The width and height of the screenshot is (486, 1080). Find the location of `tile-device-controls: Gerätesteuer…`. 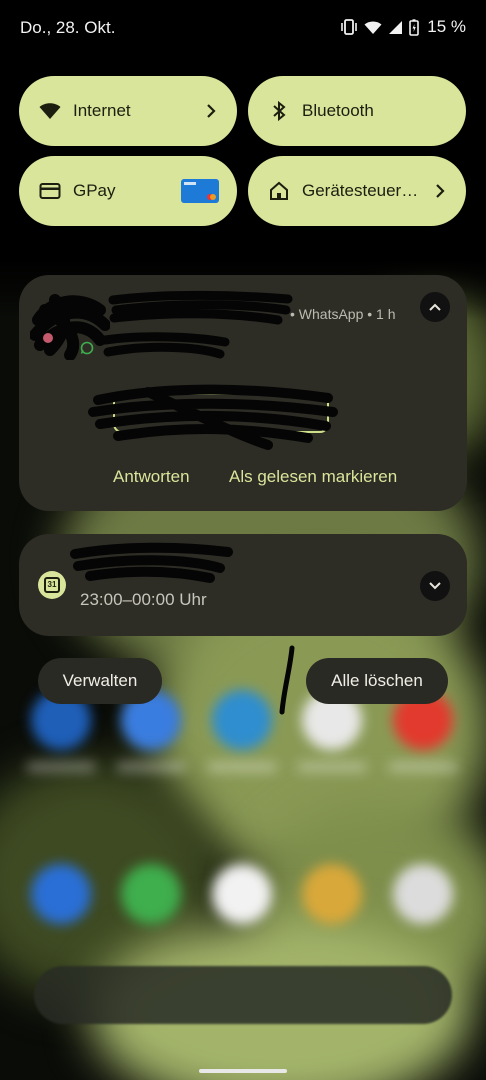

tile-device-controls: Gerätesteuer… is located at coordinates (357, 191).